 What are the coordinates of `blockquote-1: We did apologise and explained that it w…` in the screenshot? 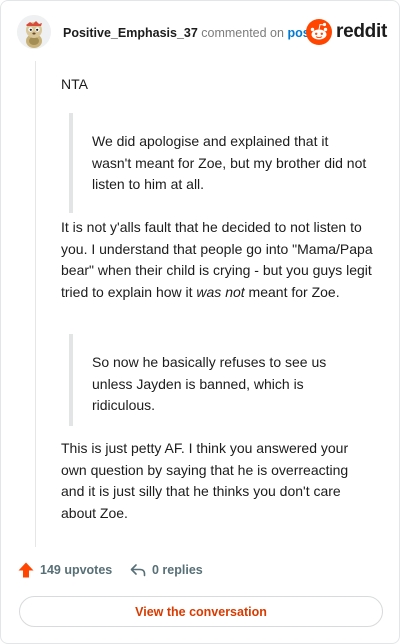 It's located at (219, 163).